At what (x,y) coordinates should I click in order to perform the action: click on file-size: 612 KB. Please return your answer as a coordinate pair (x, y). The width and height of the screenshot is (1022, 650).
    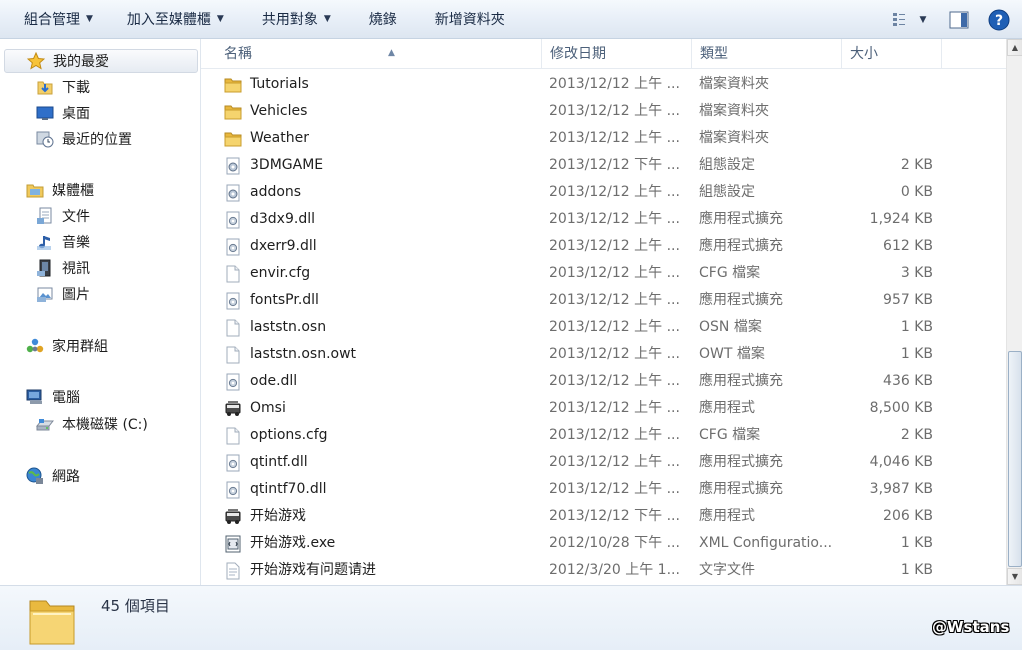
    Looking at the image, I should click on (908, 246).